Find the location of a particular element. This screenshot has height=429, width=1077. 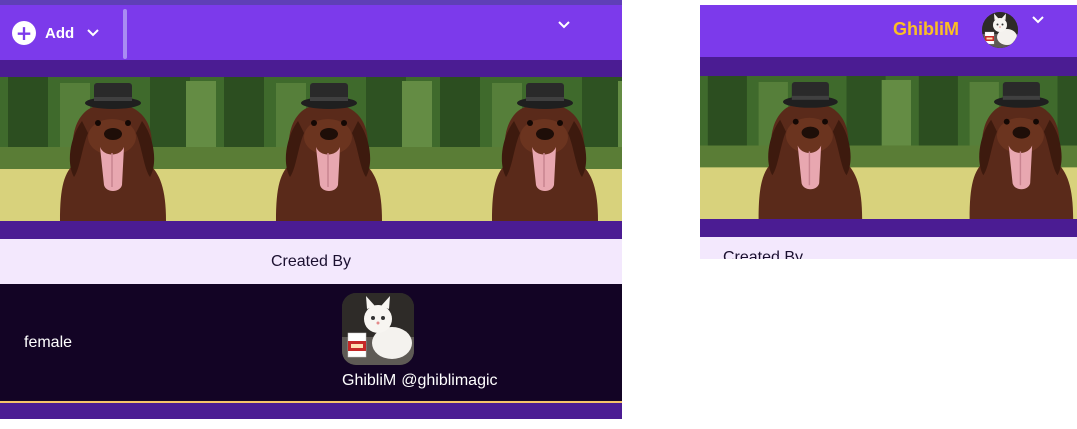

creator-display-name: GhibliM is located at coordinates (369, 380).